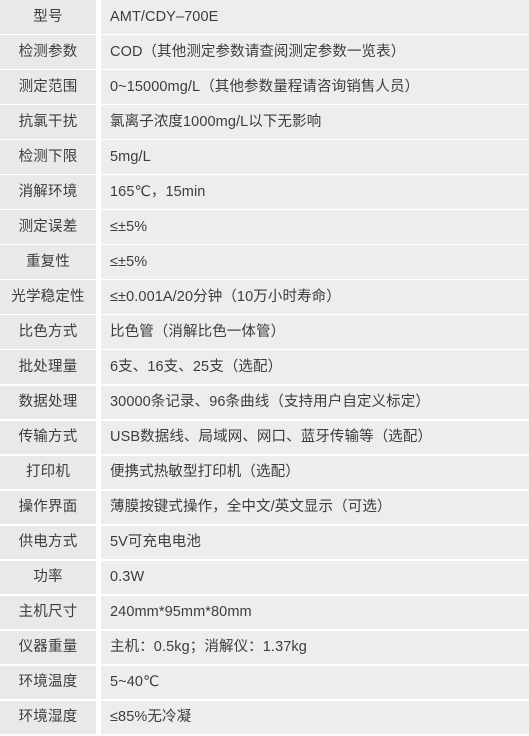  I want to click on spec-value-cell: 30000条记录、96条曲线（支持用户自定义标定）, so click(315, 402).